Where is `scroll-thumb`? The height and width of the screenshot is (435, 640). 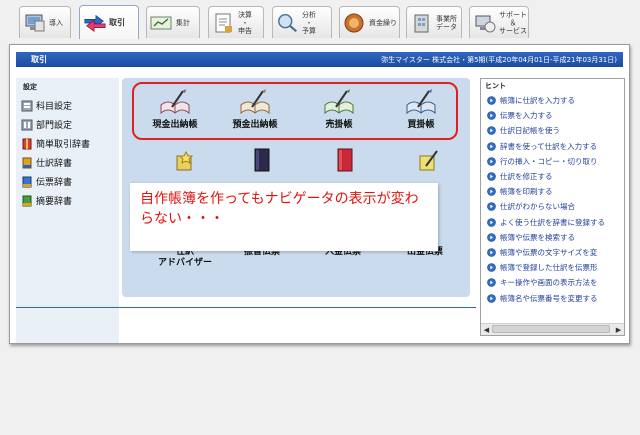
scroll-thumb is located at coordinates (551, 329).